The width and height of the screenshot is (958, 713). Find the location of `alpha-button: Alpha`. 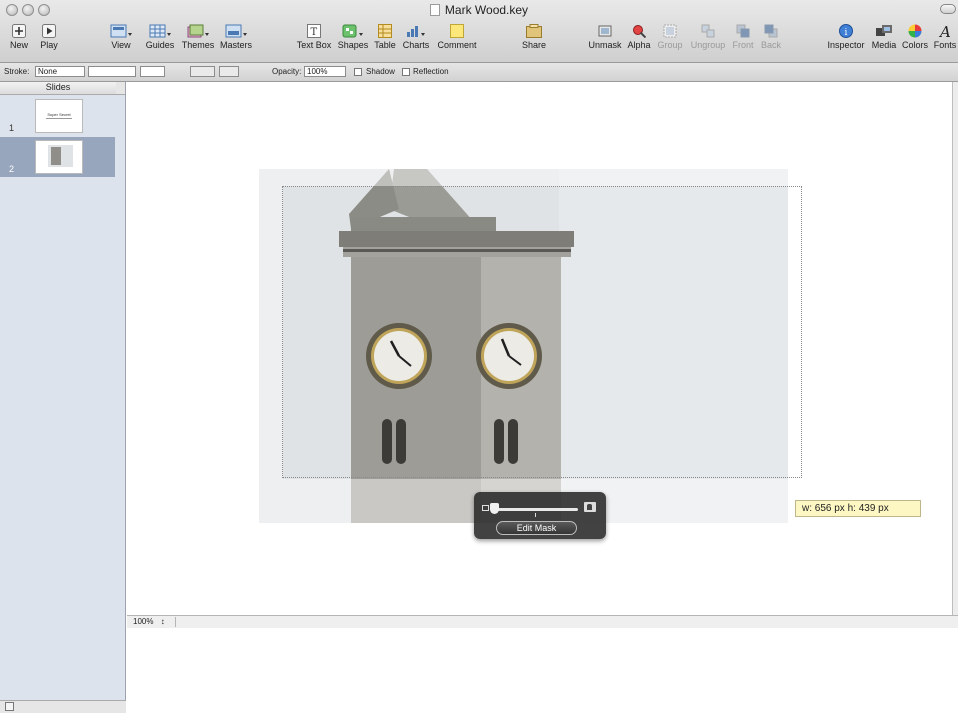

alpha-button: Alpha is located at coordinates (639, 37).